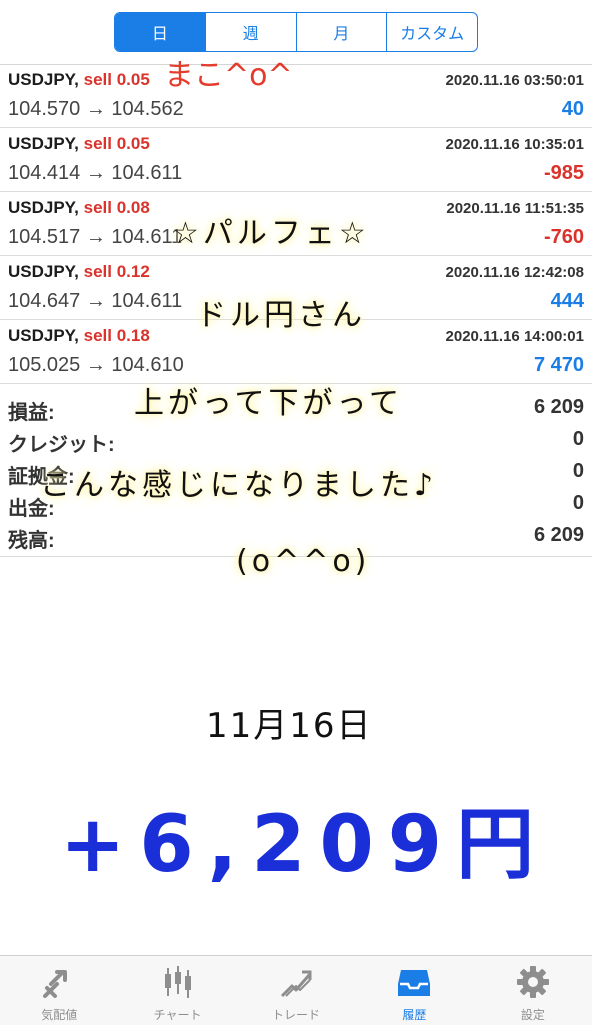 Image resolution: width=592 pixels, height=1025 pixels. I want to click on trade-symbol-line: USDJPY, sell 0.18, so click(79, 336).